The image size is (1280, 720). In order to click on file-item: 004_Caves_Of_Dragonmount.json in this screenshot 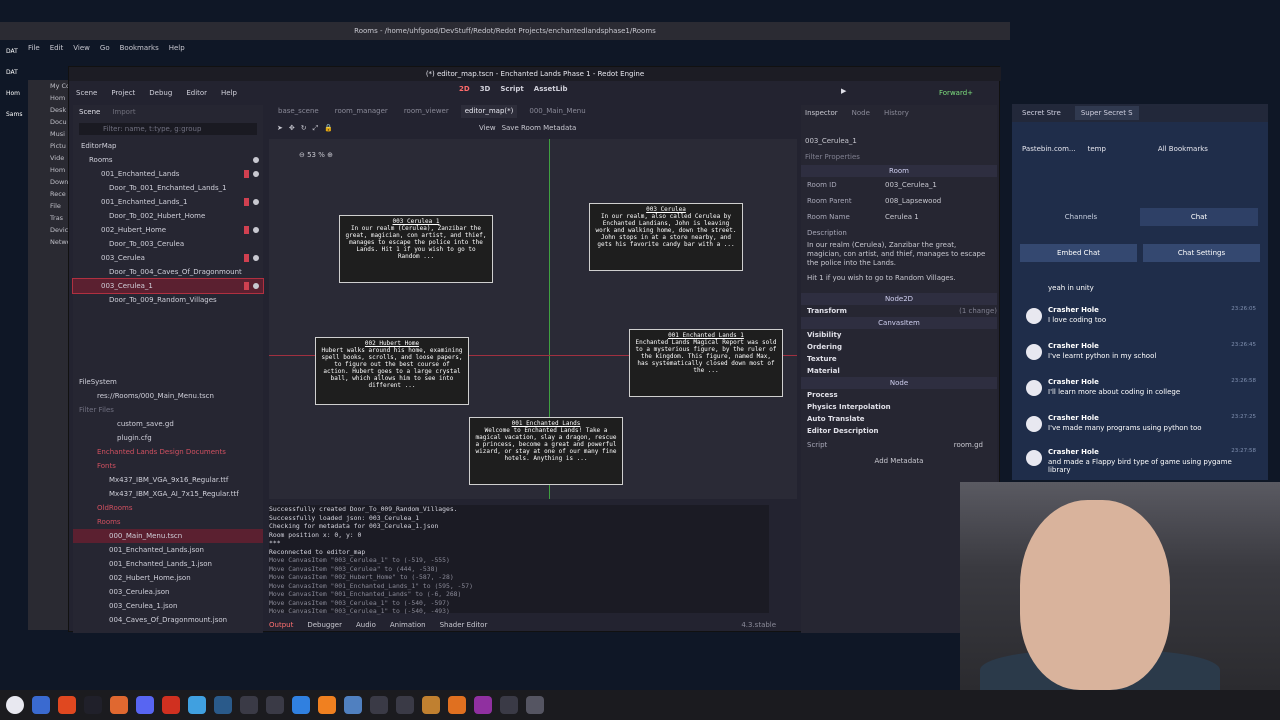, I will do `click(168, 620)`.